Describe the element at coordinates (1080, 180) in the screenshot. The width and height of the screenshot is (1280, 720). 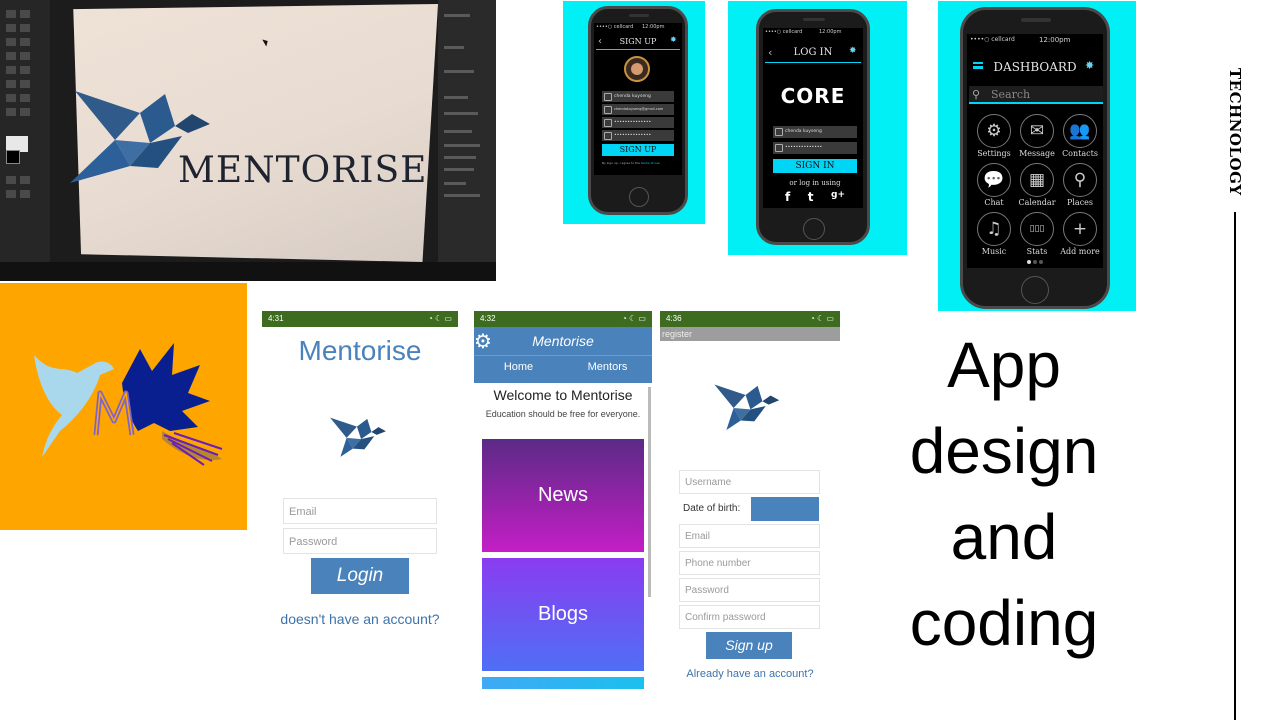
I see `places-icon: ⚲` at that location.